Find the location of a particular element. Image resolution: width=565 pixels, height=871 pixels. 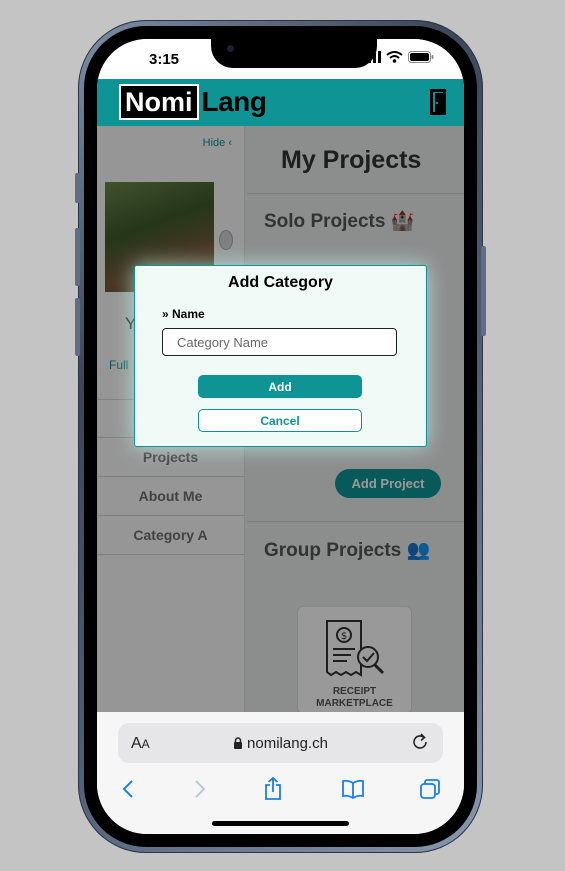

browser-toolbar: AA nomilang.ch is located at coordinates (280, 773).